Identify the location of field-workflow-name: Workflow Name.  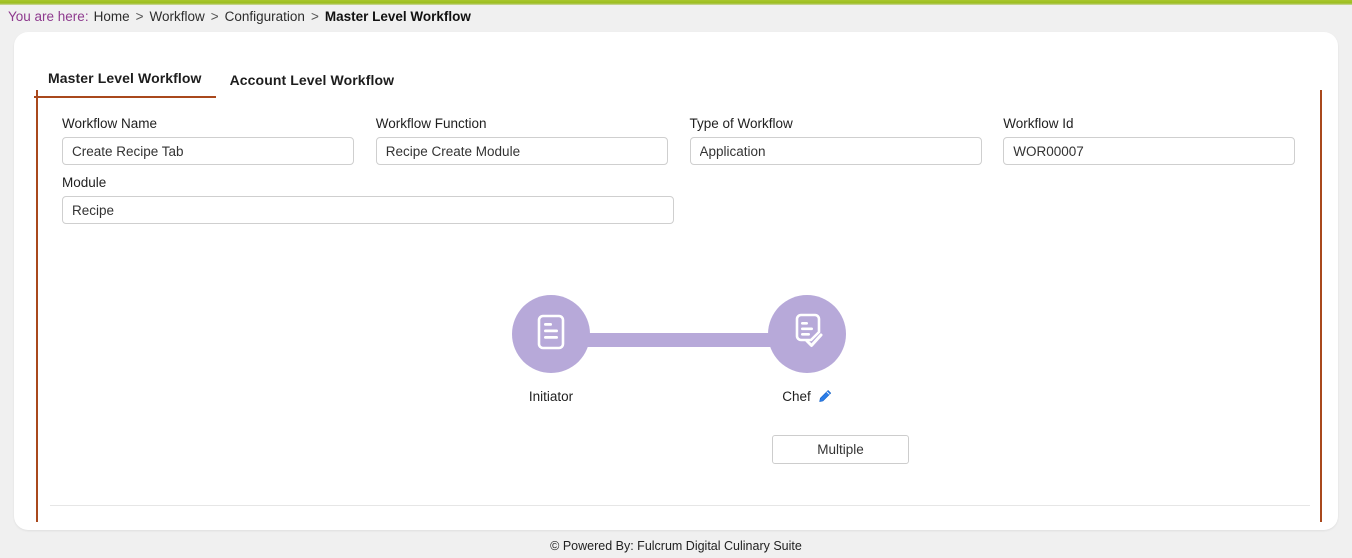
(219, 140).